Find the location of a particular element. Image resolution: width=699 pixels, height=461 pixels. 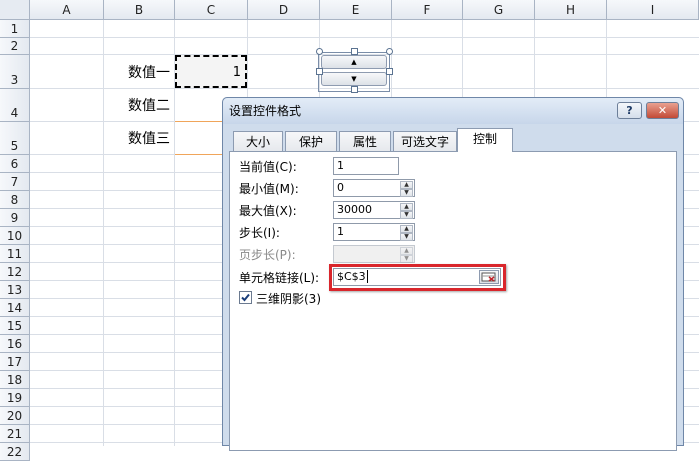

min-value-field: 0 ▲ ▼ is located at coordinates (374, 188).